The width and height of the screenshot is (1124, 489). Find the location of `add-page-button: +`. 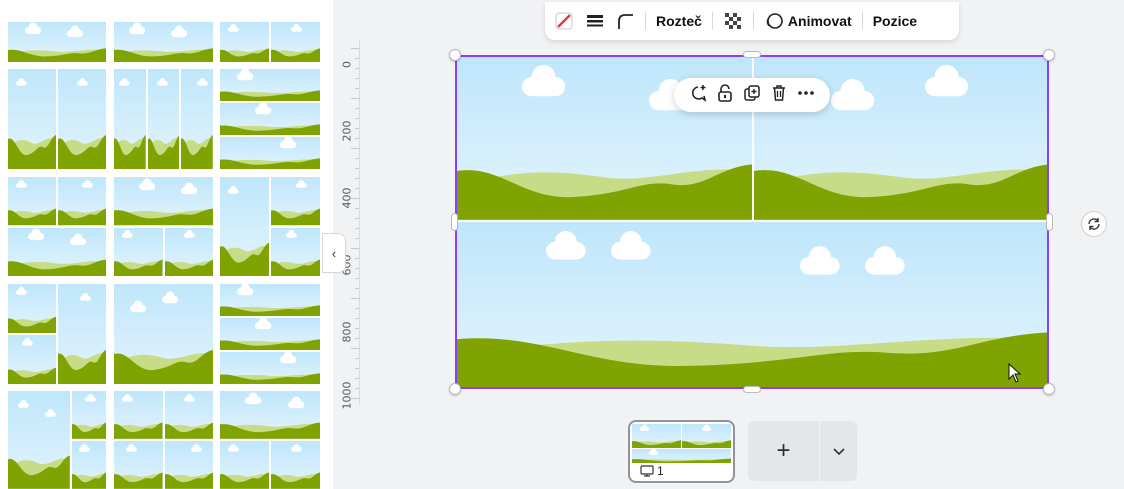

add-page-button: + is located at coordinates (784, 451).